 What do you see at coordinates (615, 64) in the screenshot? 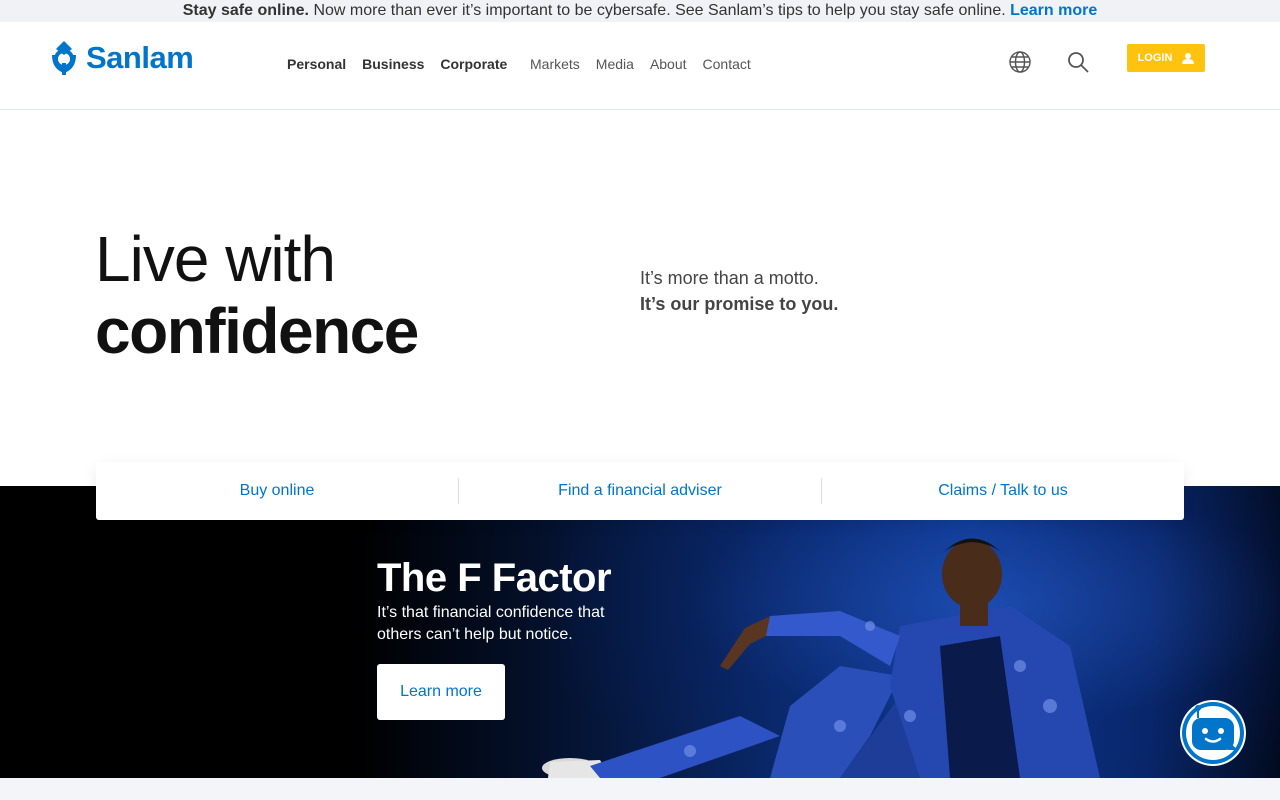
I see `nav-item-media: Media` at bounding box center [615, 64].